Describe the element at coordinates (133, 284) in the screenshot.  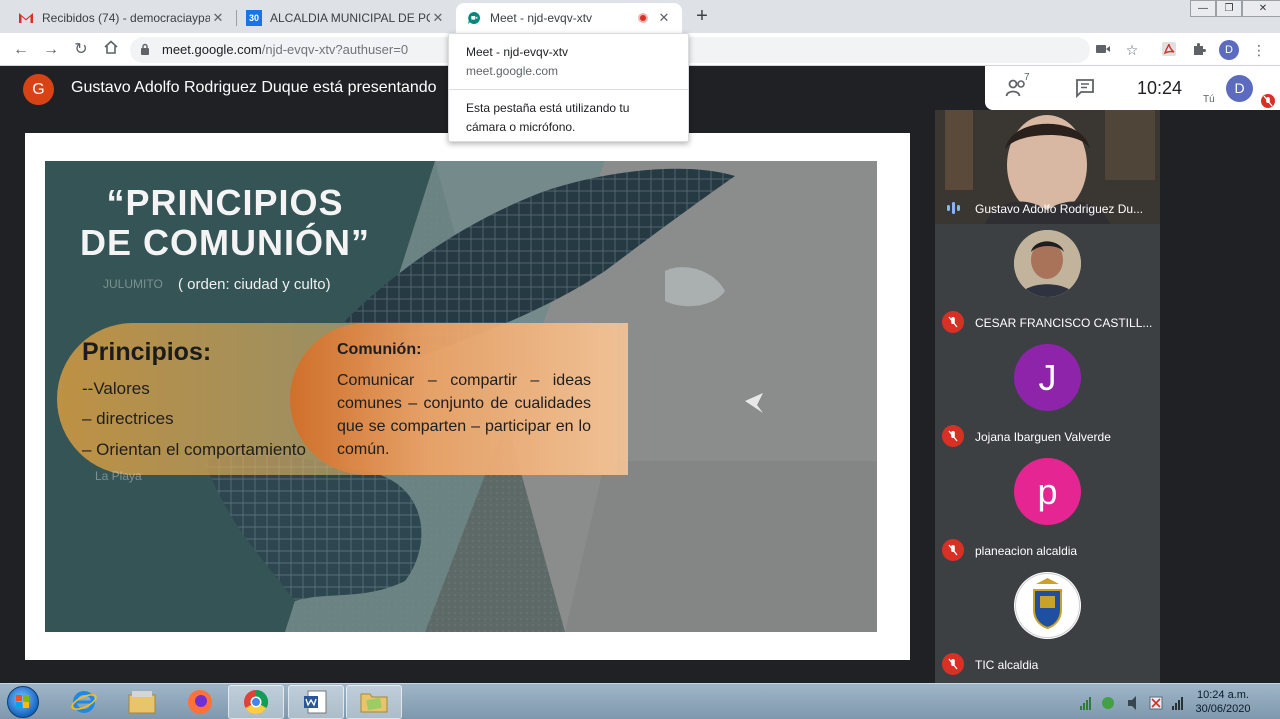
I see `map-label: JULUMITO` at that location.